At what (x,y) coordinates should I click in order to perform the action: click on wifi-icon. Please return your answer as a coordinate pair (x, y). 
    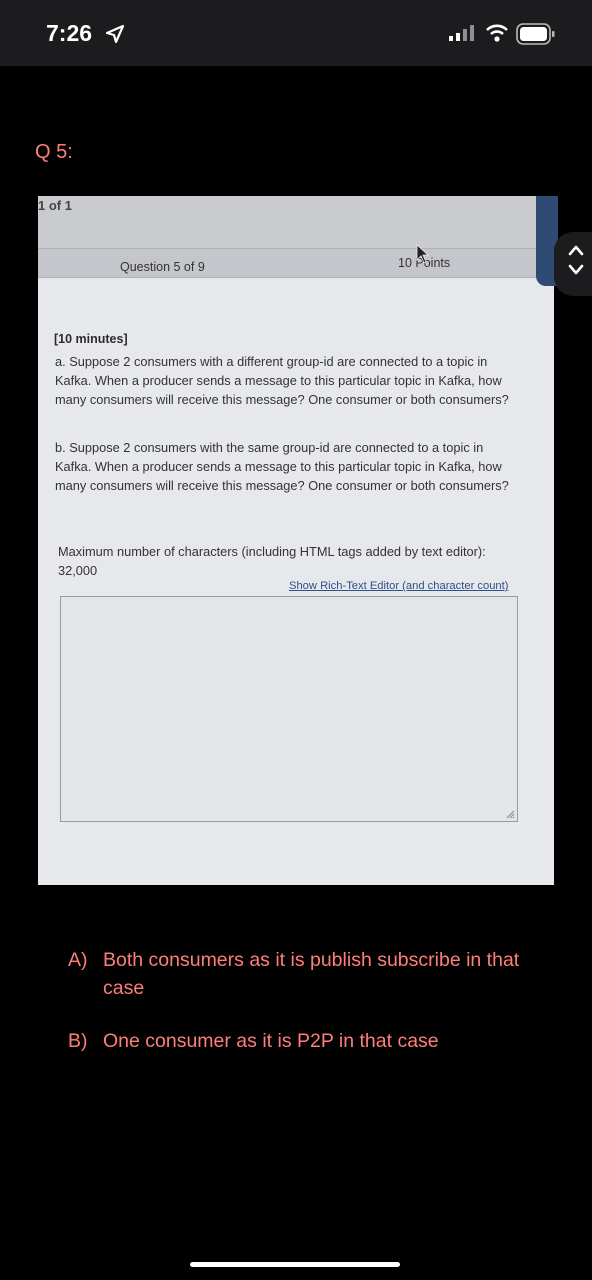
    Looking at the image, I should click on (497, 33).